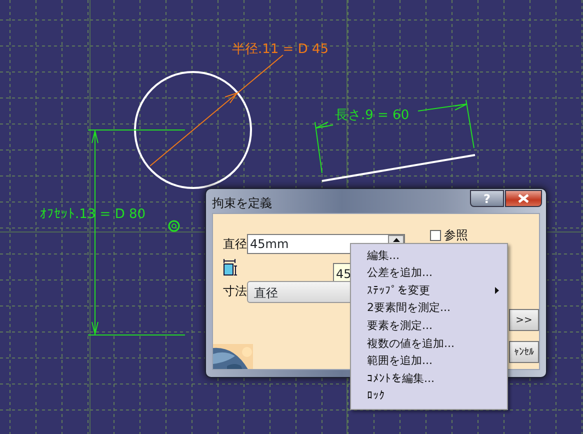  I want to click on close-icon, so click(523, 198).